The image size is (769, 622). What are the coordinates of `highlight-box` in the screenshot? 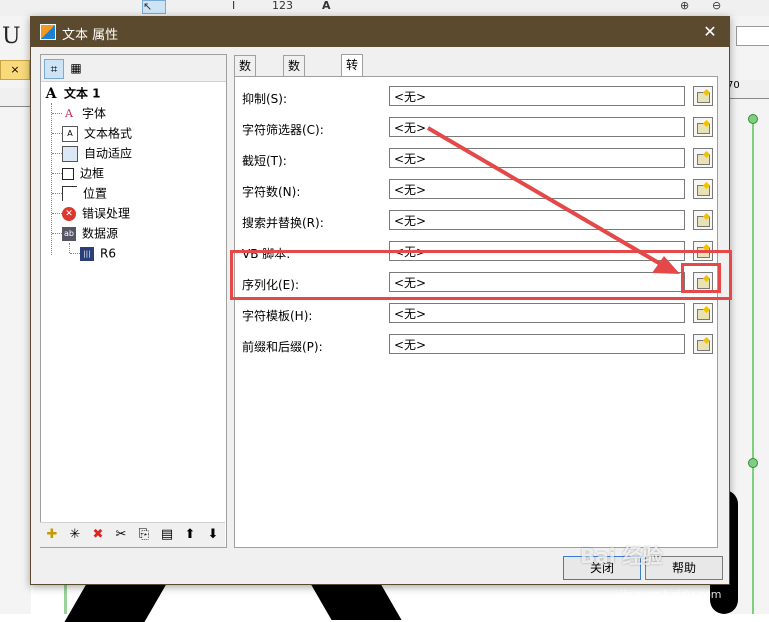 It's located at (481, 275).